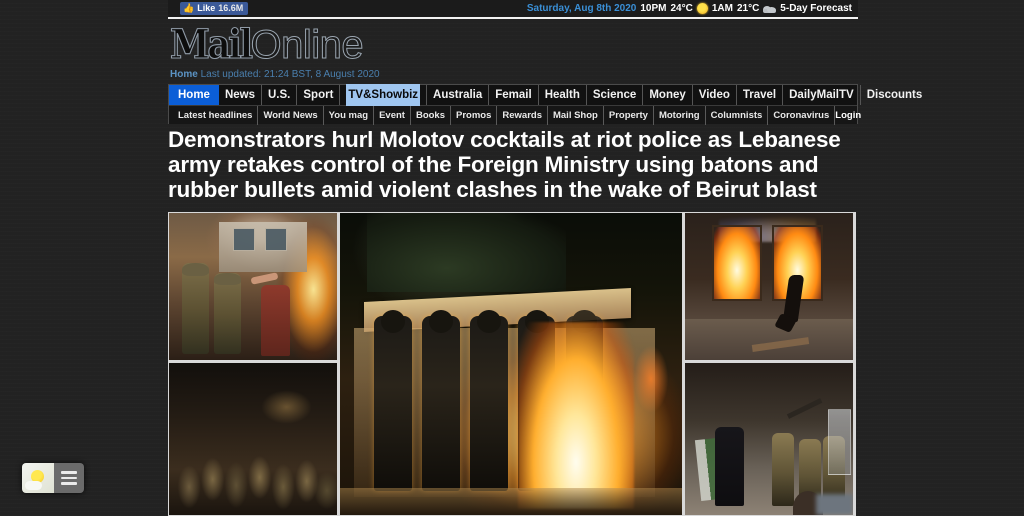 The image size is (1024, 516). I want to click on nav-item-tvshowbiz: TV&Showbiz, so click(384, 95).